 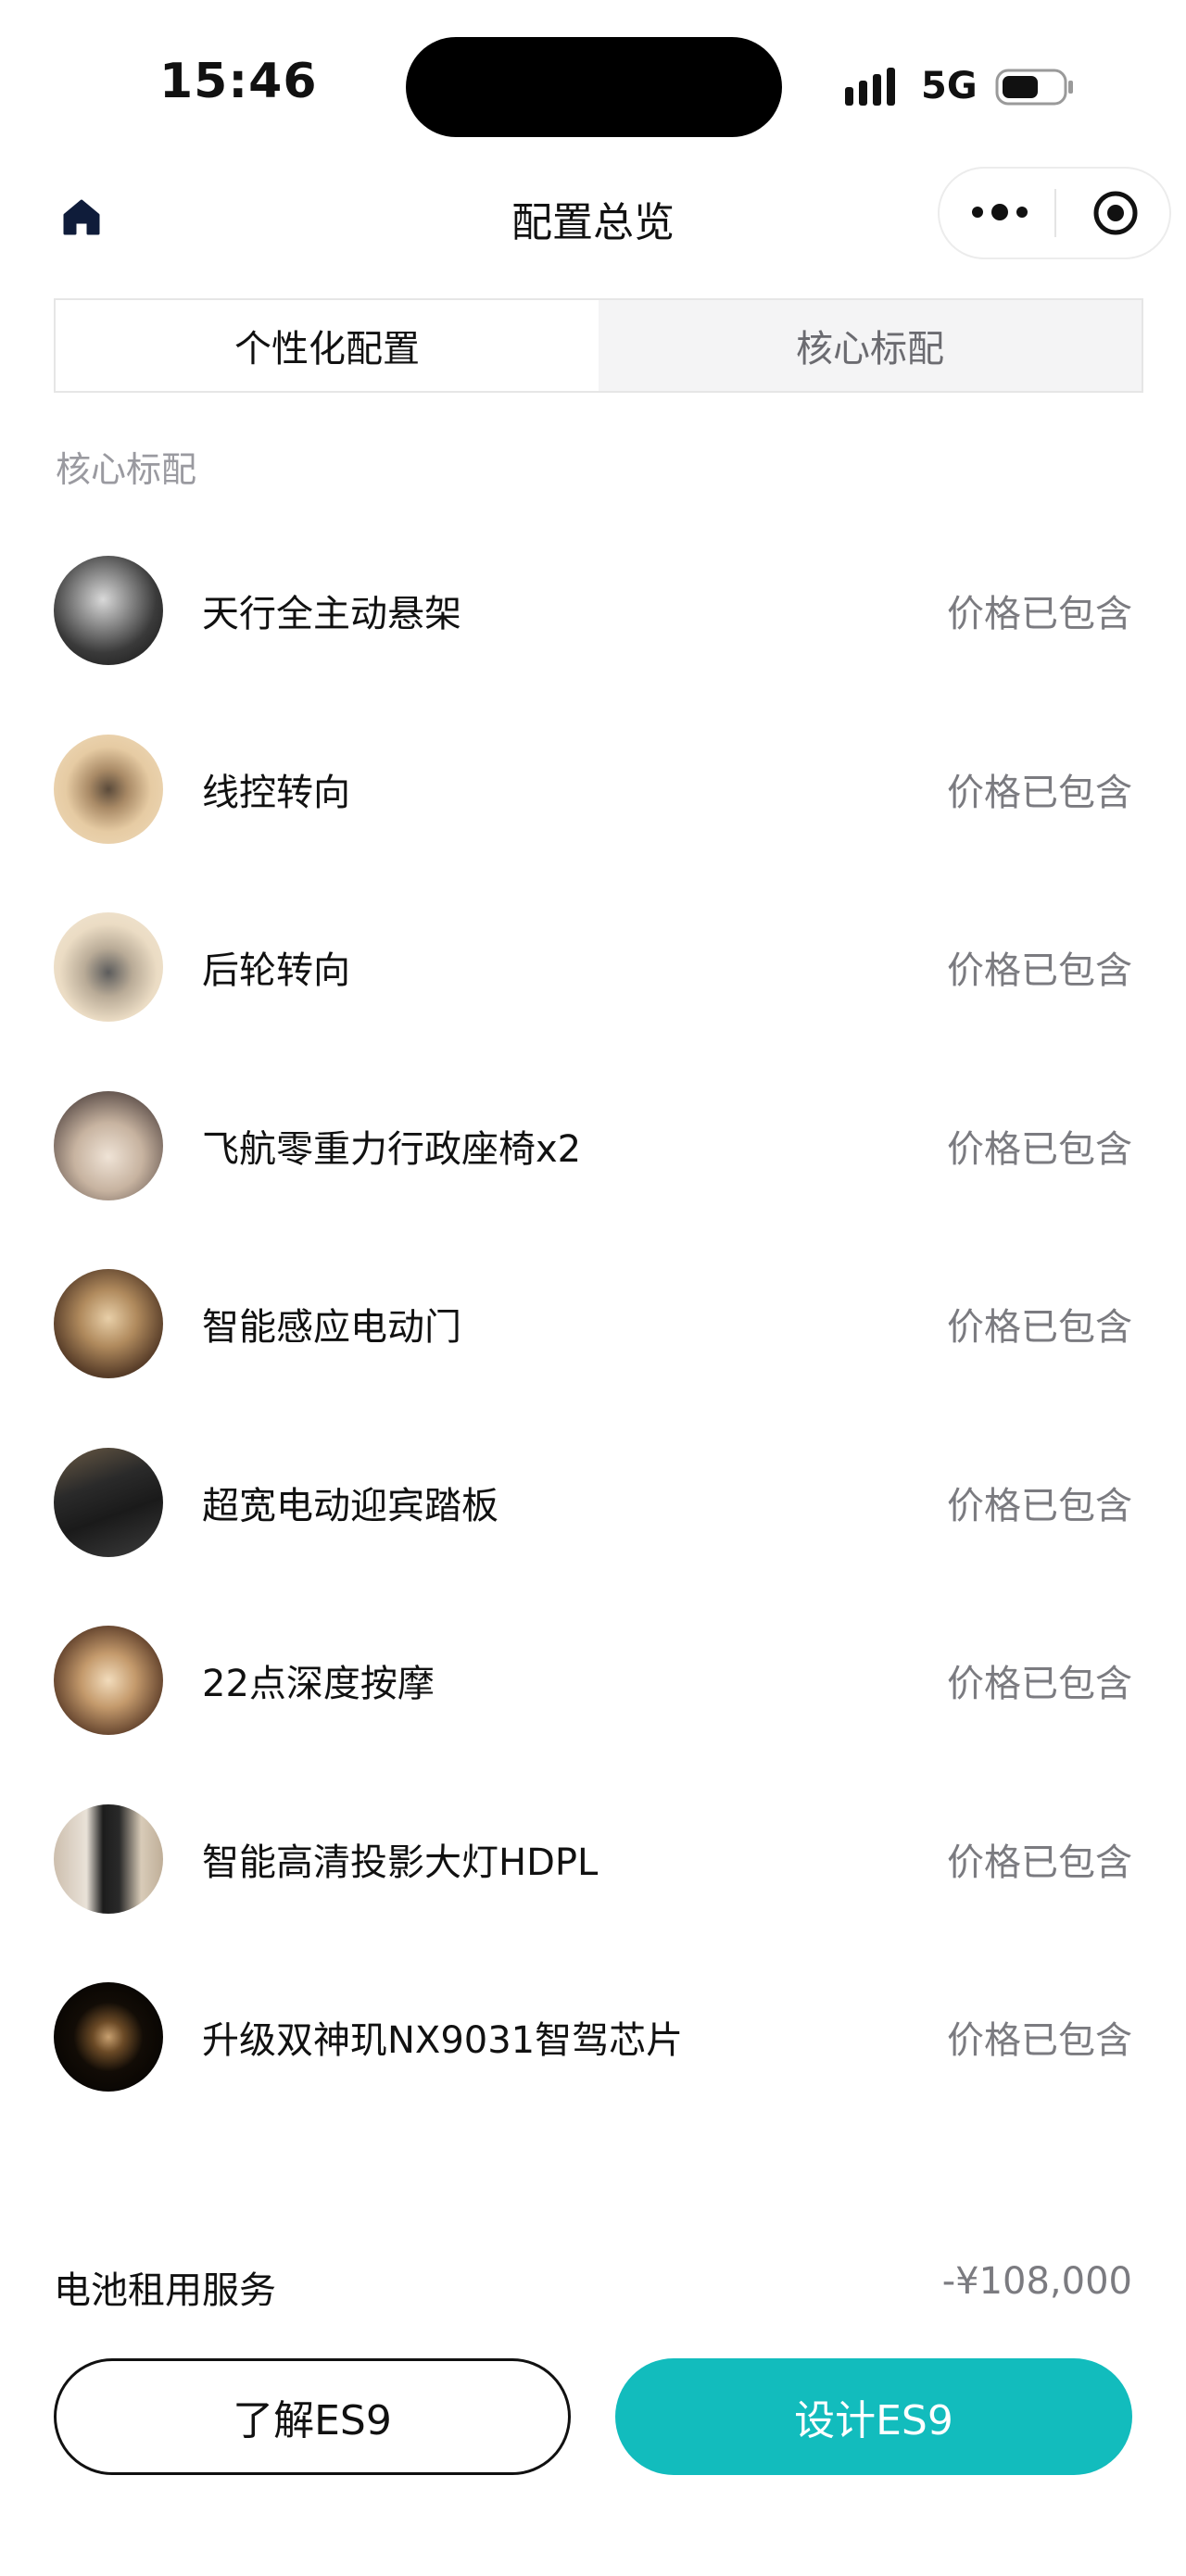 I want to click on nav-bar: 配置总览, so click(x=593, y=222).